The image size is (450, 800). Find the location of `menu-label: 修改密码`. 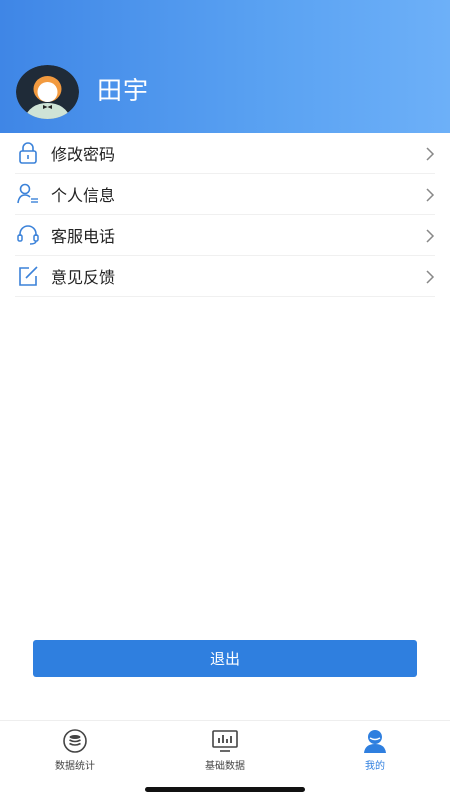

menu-label: 修改密码 is located at coordinates (83, 154).